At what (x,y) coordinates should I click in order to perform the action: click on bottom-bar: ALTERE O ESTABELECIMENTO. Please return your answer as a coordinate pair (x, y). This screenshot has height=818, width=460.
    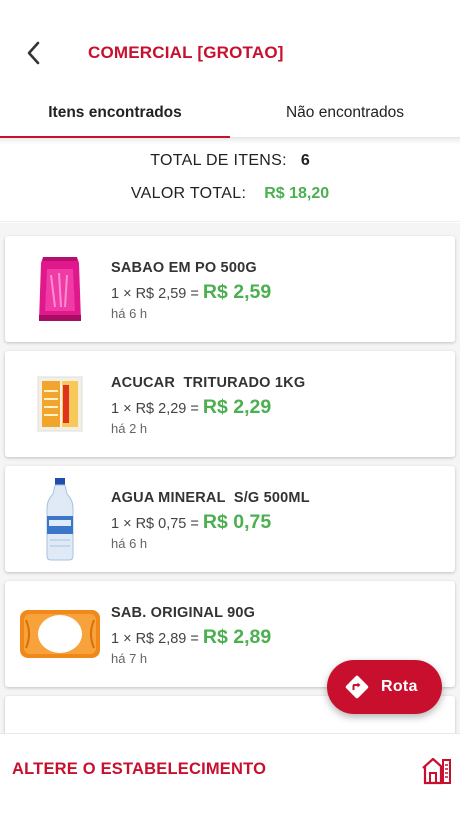
    Looking at the image, I should click on (230, 775).